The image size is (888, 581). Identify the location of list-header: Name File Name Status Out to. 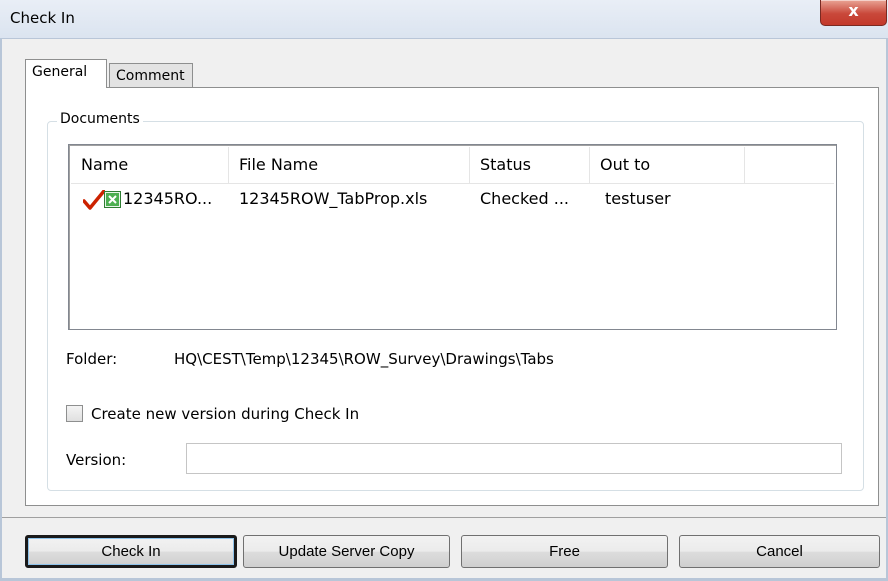
(452, 165).